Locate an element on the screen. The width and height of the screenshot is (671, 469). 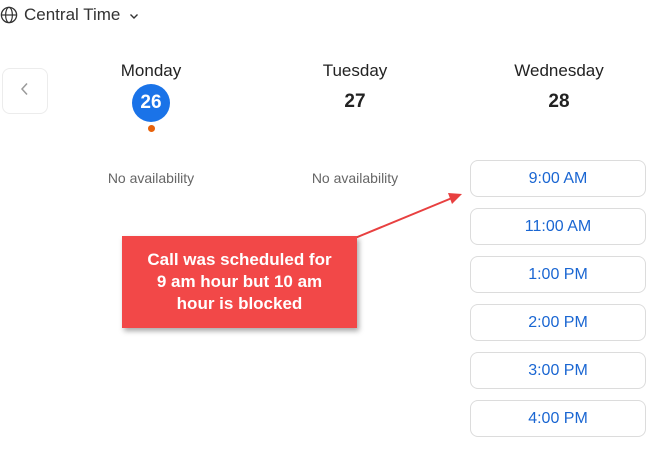
time-slot-button: 4:00 PM is located at coordinates (558, 418).